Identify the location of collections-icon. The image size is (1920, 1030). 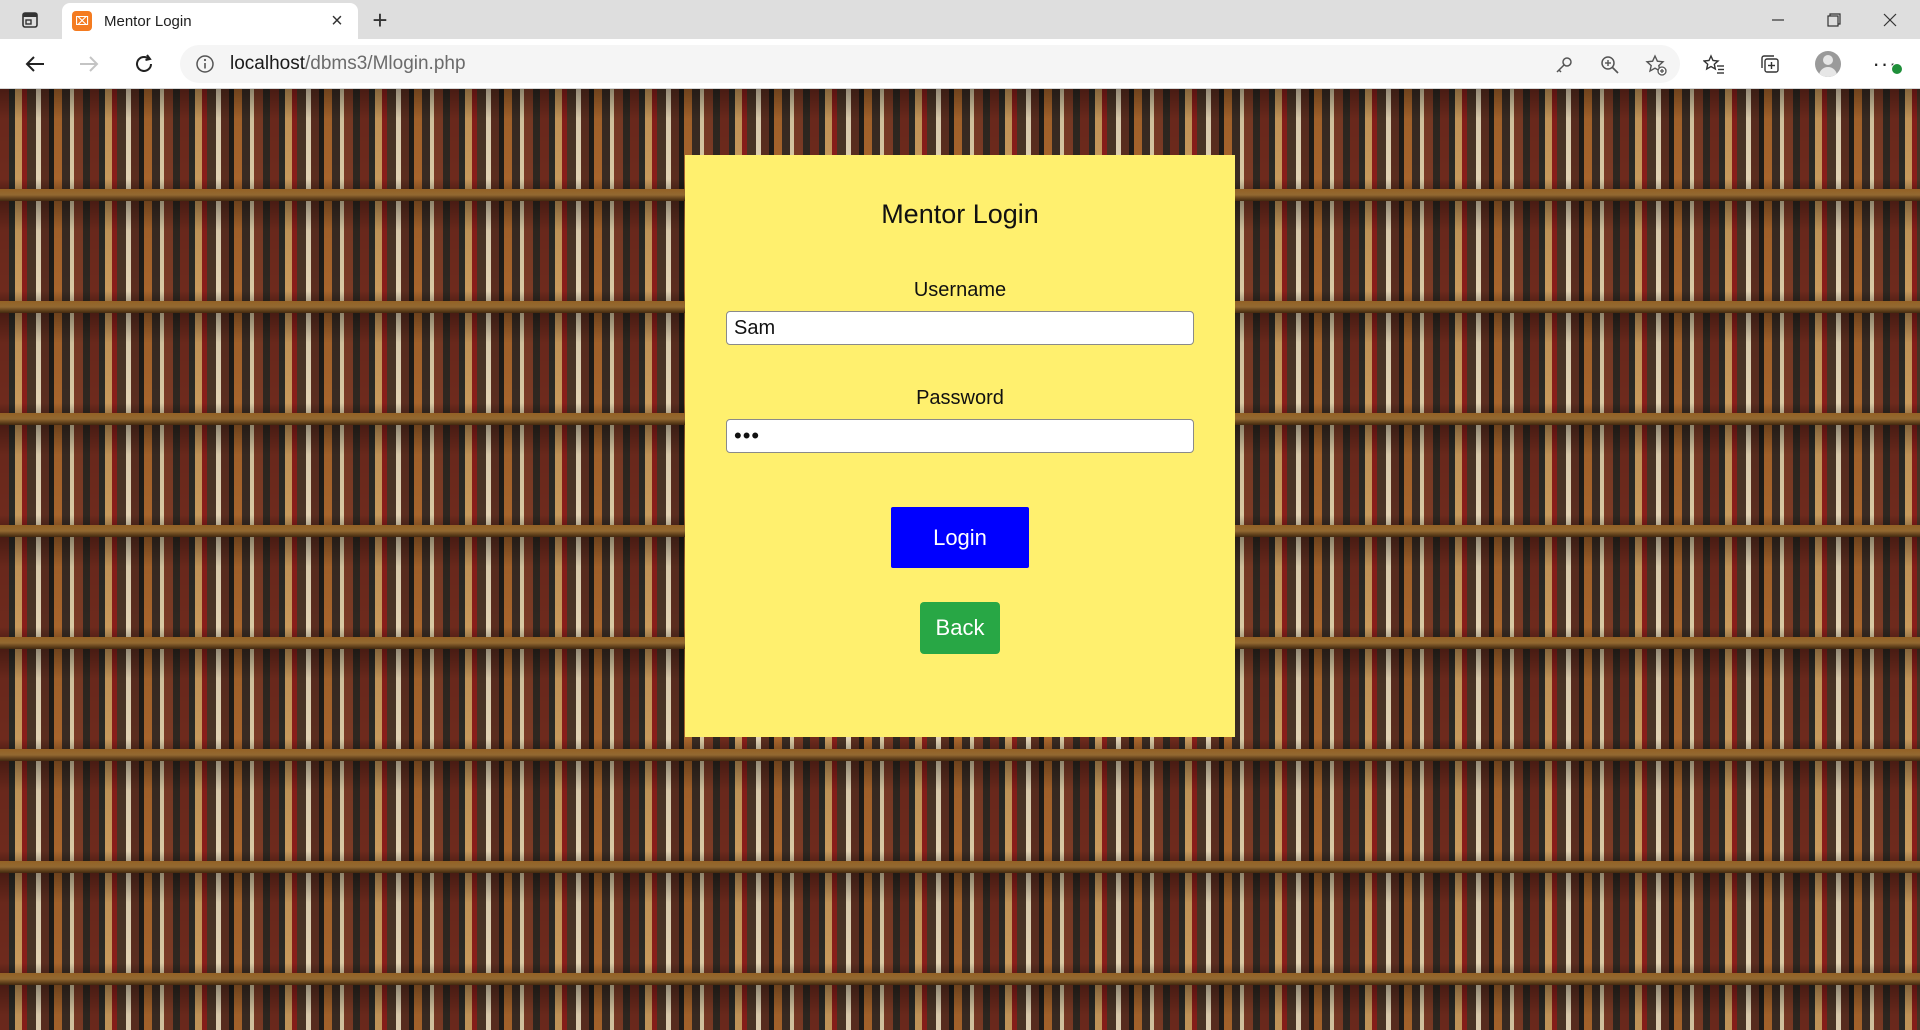
(1770, 64).